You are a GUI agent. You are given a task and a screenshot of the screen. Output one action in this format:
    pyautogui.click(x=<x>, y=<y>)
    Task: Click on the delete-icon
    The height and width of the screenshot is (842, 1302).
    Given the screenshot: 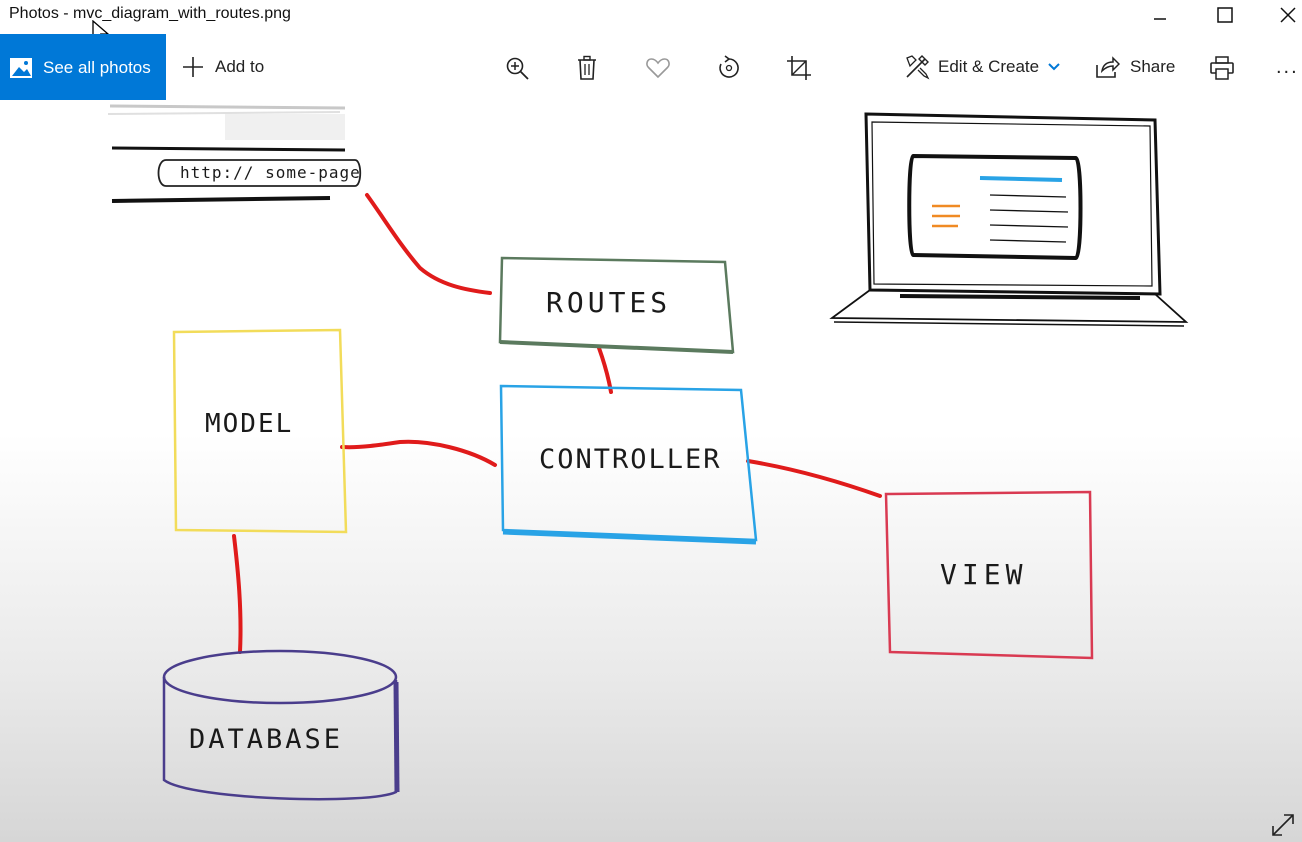 What is the action you would take?
    pyautogui.click(x=587, y=67)
    